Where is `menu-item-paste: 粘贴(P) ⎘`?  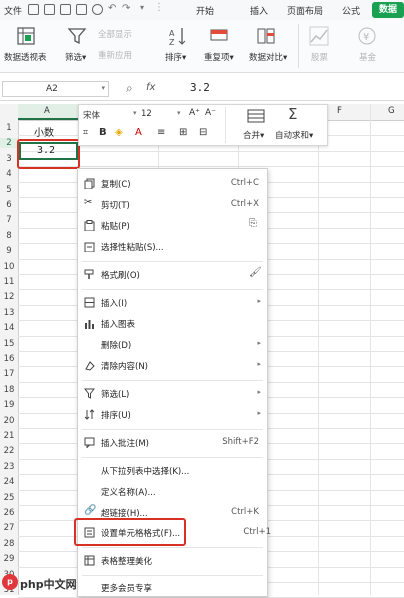 menu-item-paste: 粘贴(P) ⎘ is located at coordinates (172, 226).